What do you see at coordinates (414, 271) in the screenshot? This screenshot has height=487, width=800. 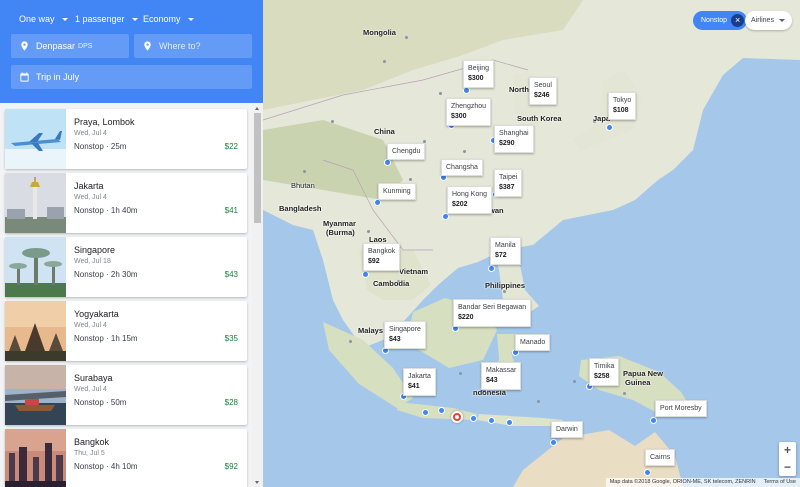 I see `country-label: Vietnam` at bounding box center [414, 271].